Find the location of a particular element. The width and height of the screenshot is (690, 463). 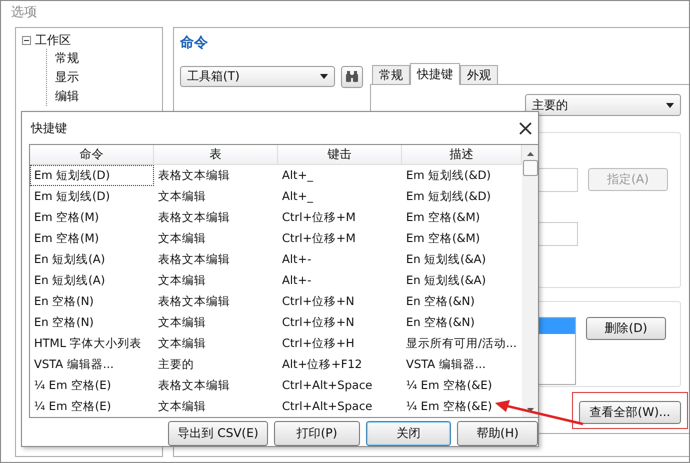

table-cell-text: Em 短划线(D) is located at coordinates (72, 196).